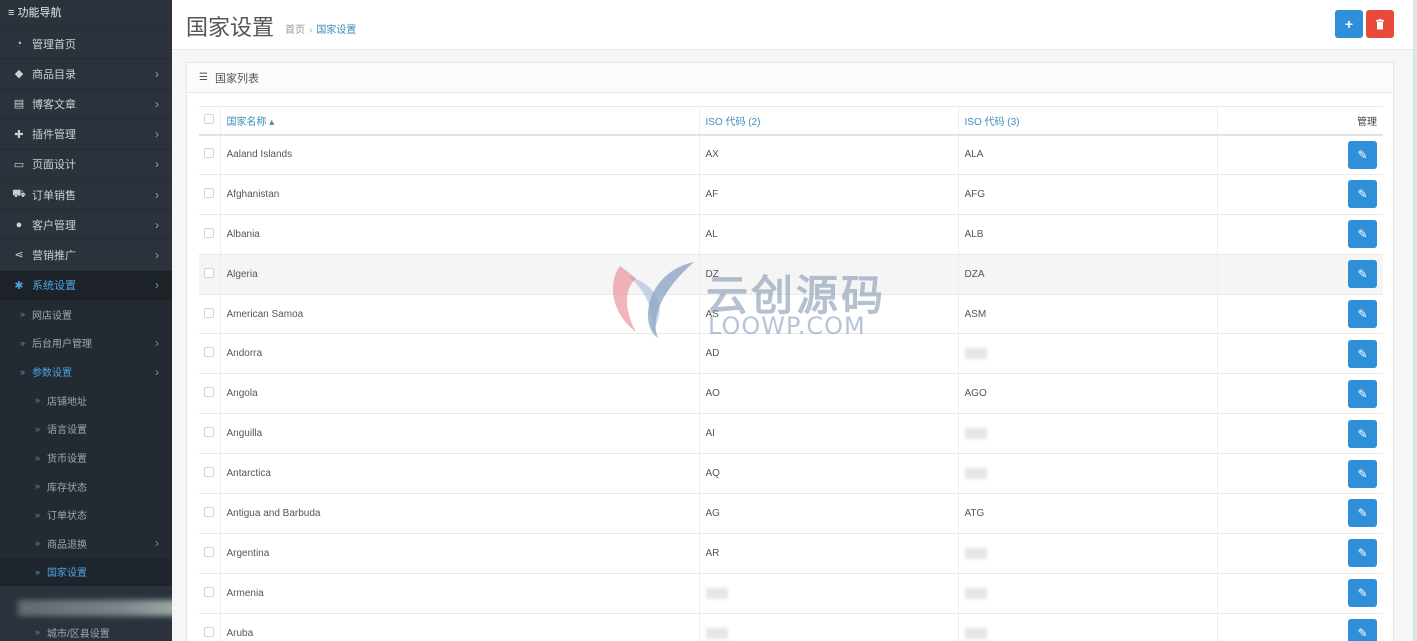 This screenshot has height=641, width=1417. I want to click on col-header-name: 国家名称 ▴, so click(460, 120).